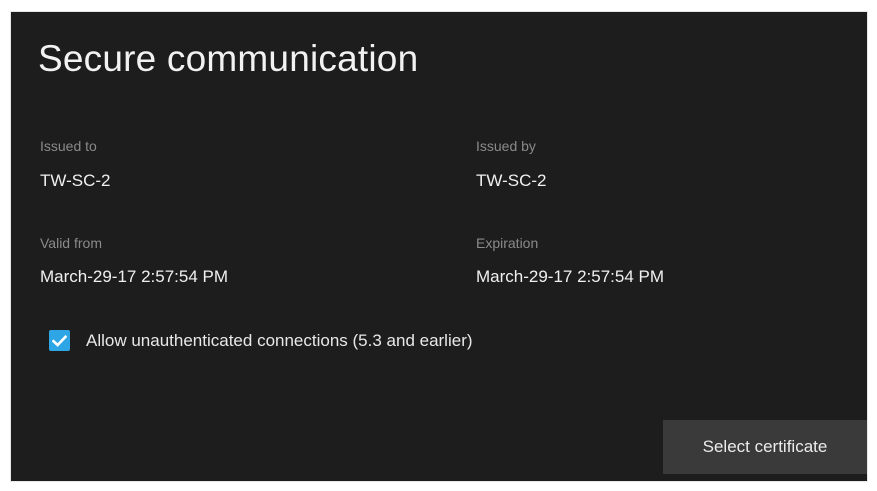 The image size is (877, 491). I want to click on issued-by-label: Issued by, so click(506, 146).